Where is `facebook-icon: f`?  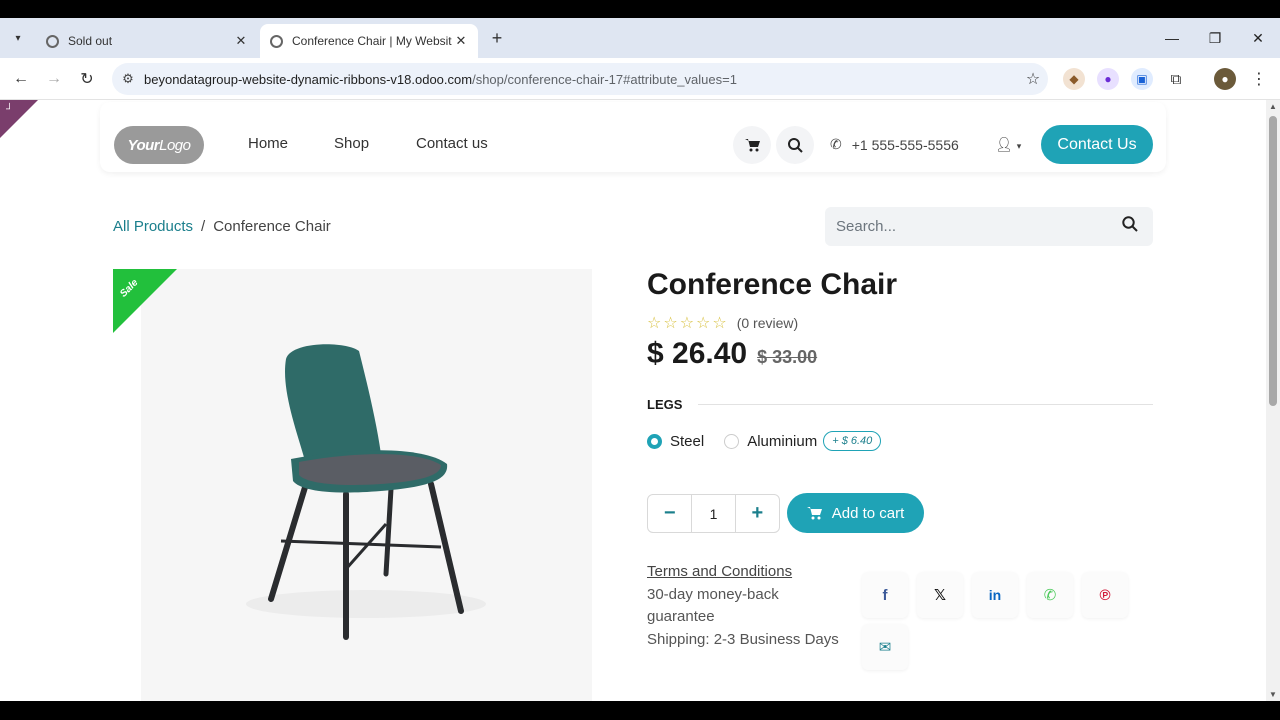
facebook-icon: f is located at coordinates (885, 595).